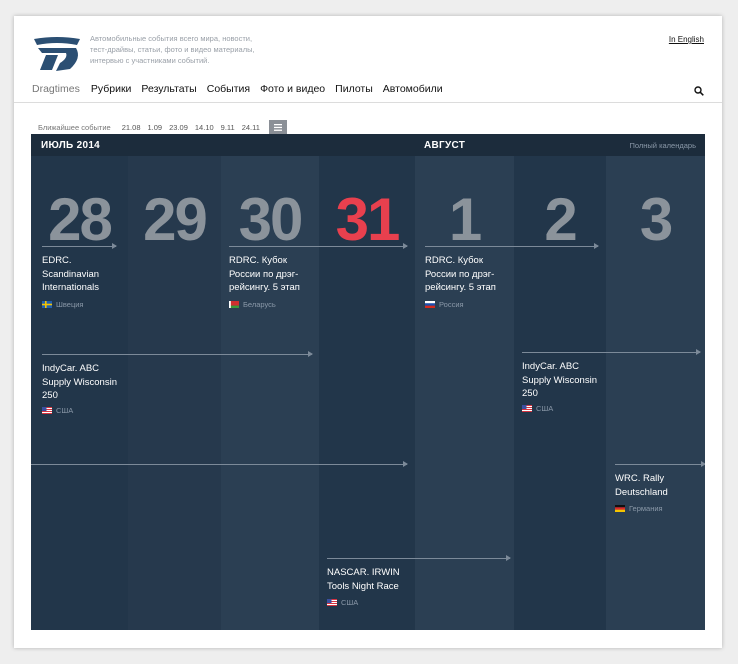 This screenshot has height=664, width=738. I want to click on nav-brand: Dragtimes, so click(56, 89).